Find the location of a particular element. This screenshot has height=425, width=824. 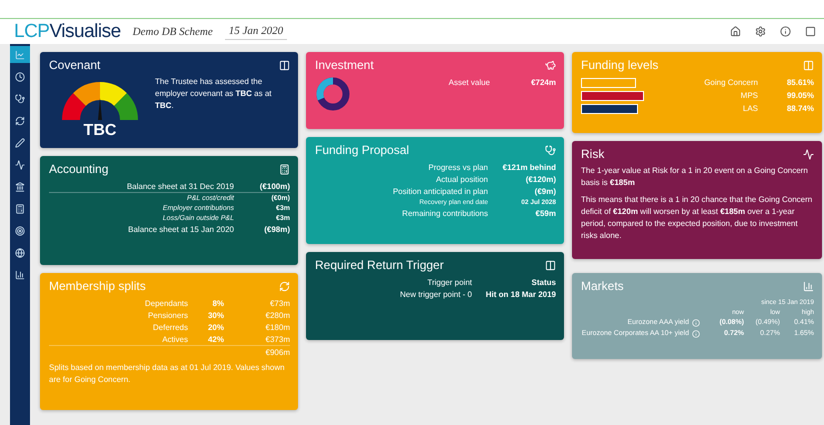

risk-text: The 1-year value at Risk for a 1 in 20 event on a Going Concern basis is €185m is located at coordinates (695, 177).